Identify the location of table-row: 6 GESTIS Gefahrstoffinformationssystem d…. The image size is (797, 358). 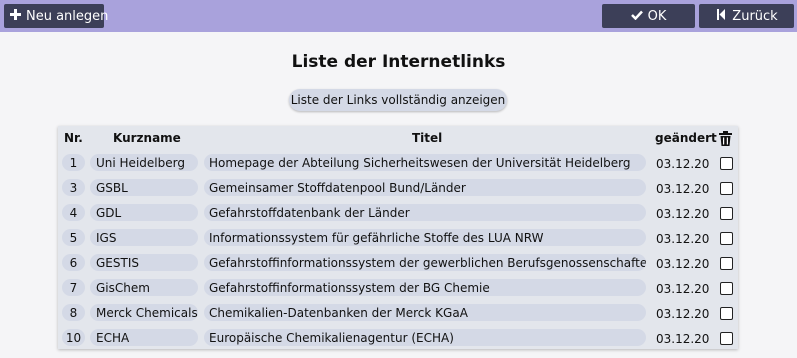
(398, 262).